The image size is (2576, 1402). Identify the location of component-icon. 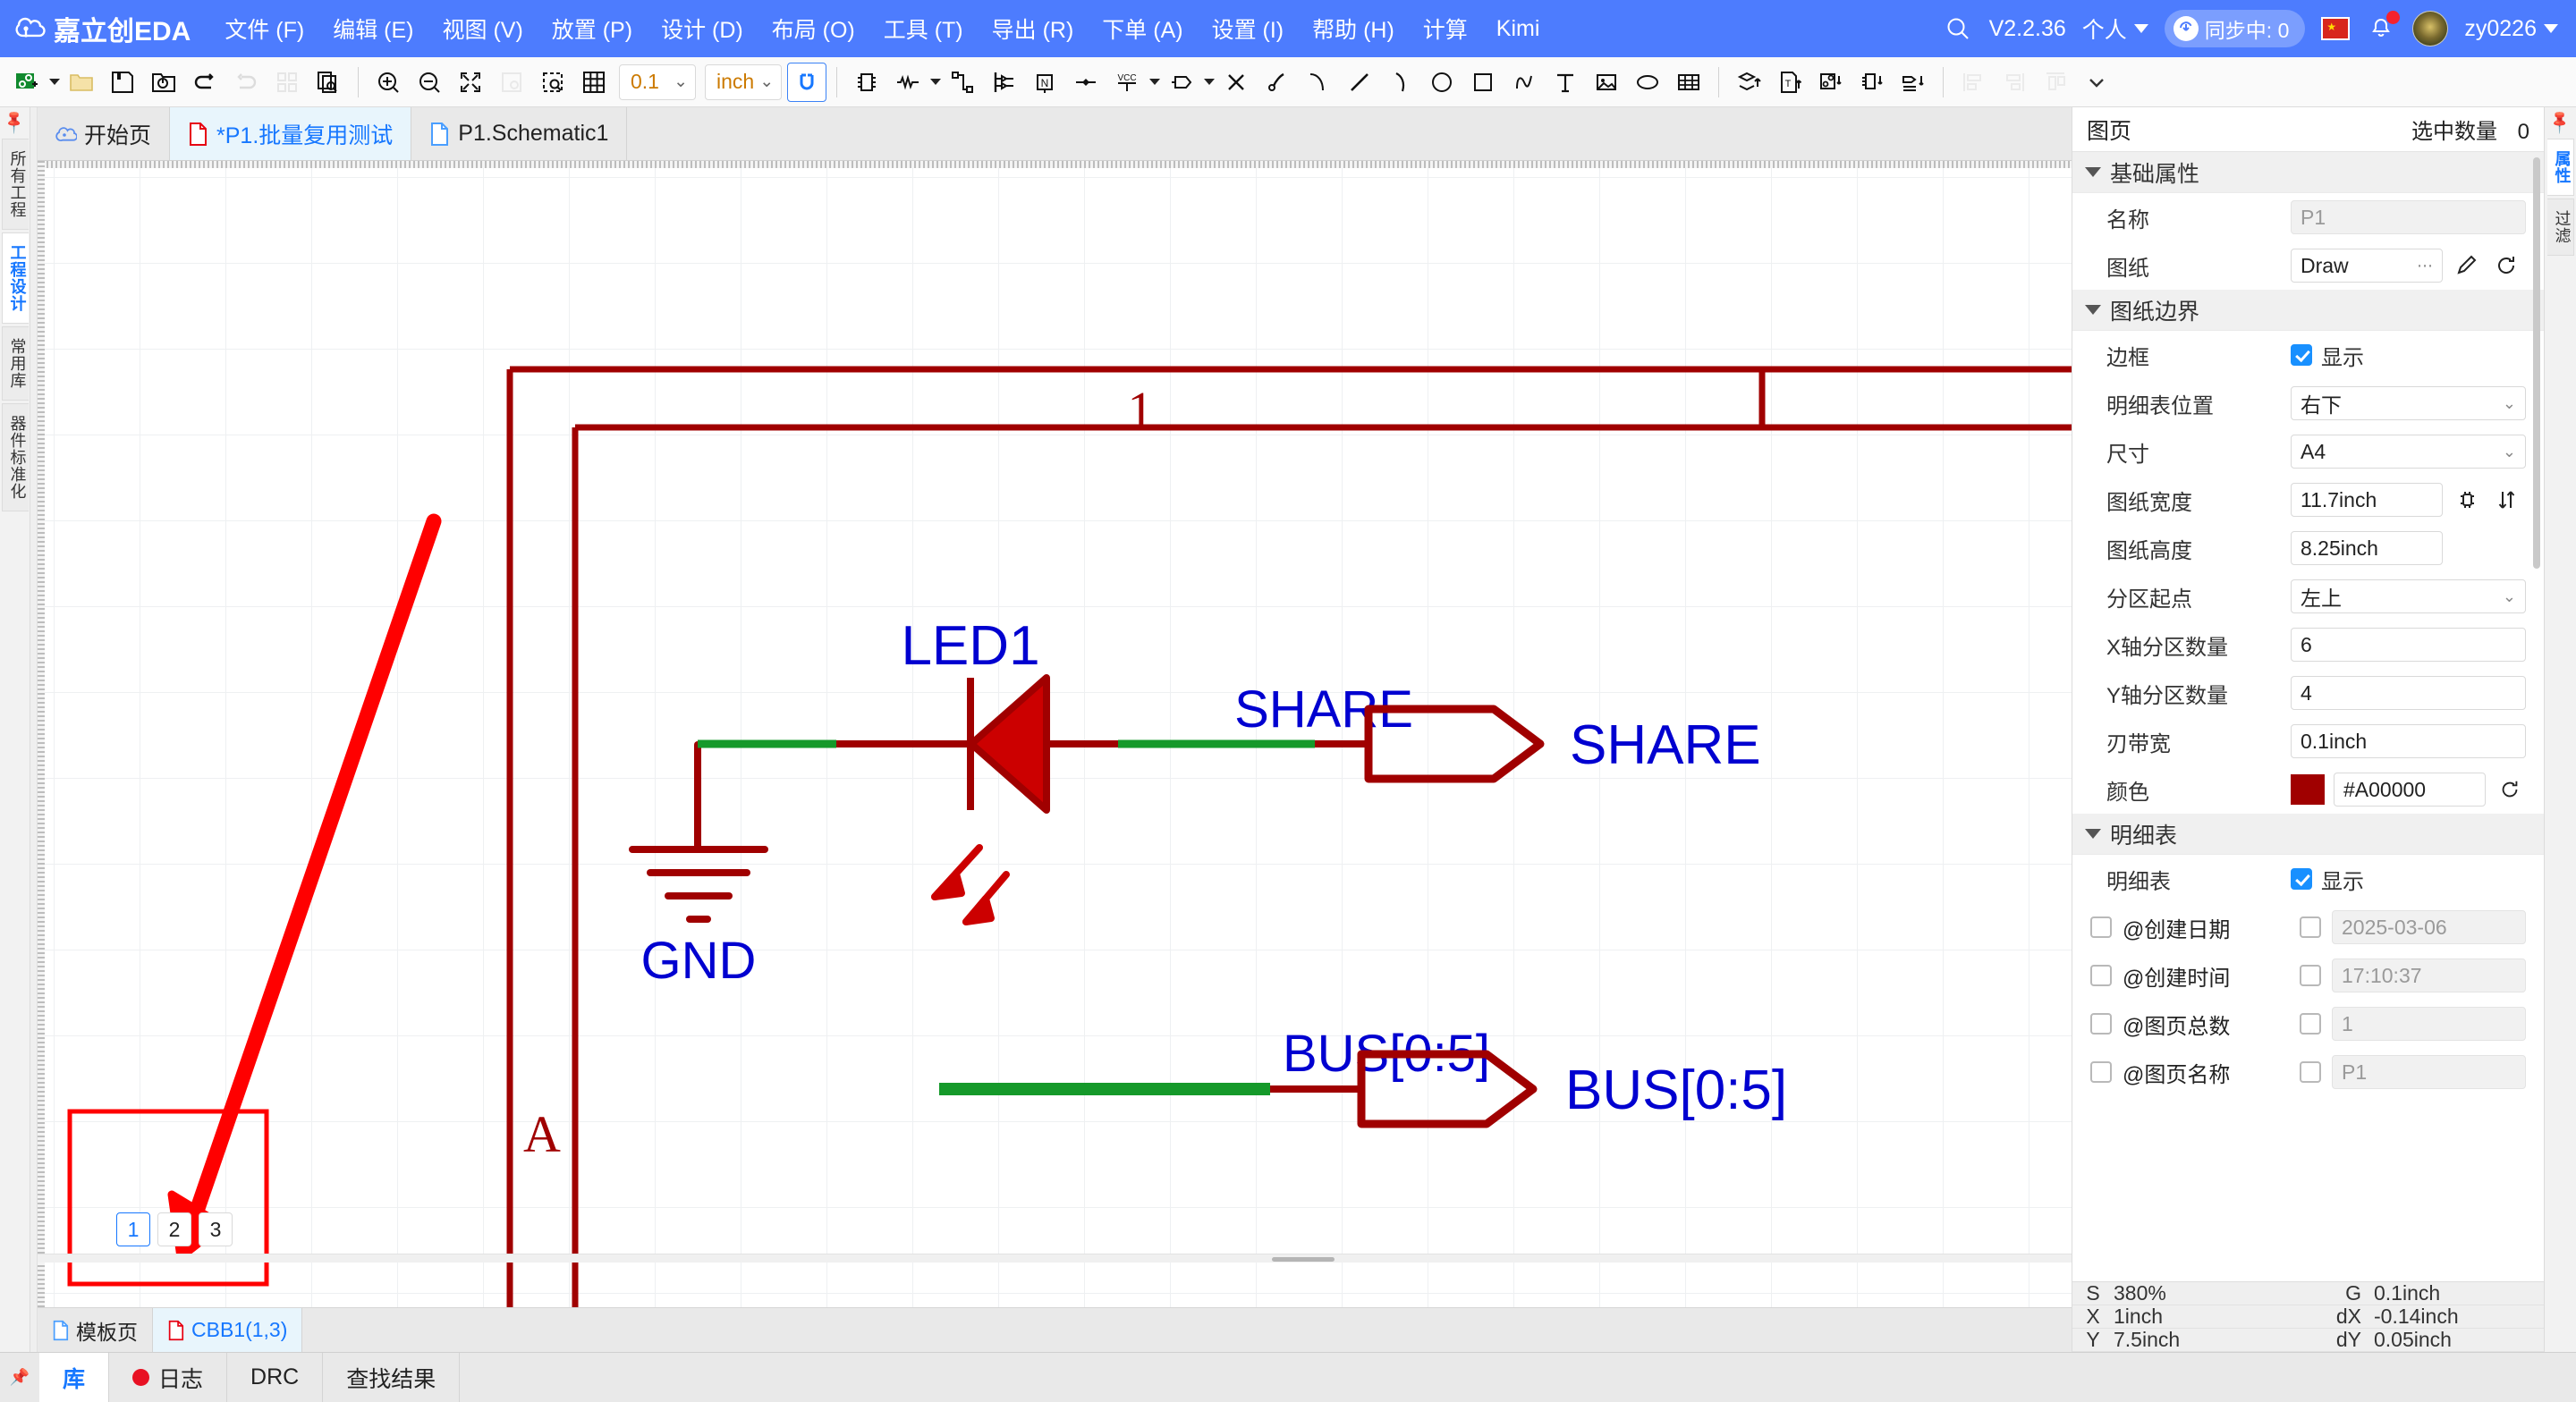
(866, 82).